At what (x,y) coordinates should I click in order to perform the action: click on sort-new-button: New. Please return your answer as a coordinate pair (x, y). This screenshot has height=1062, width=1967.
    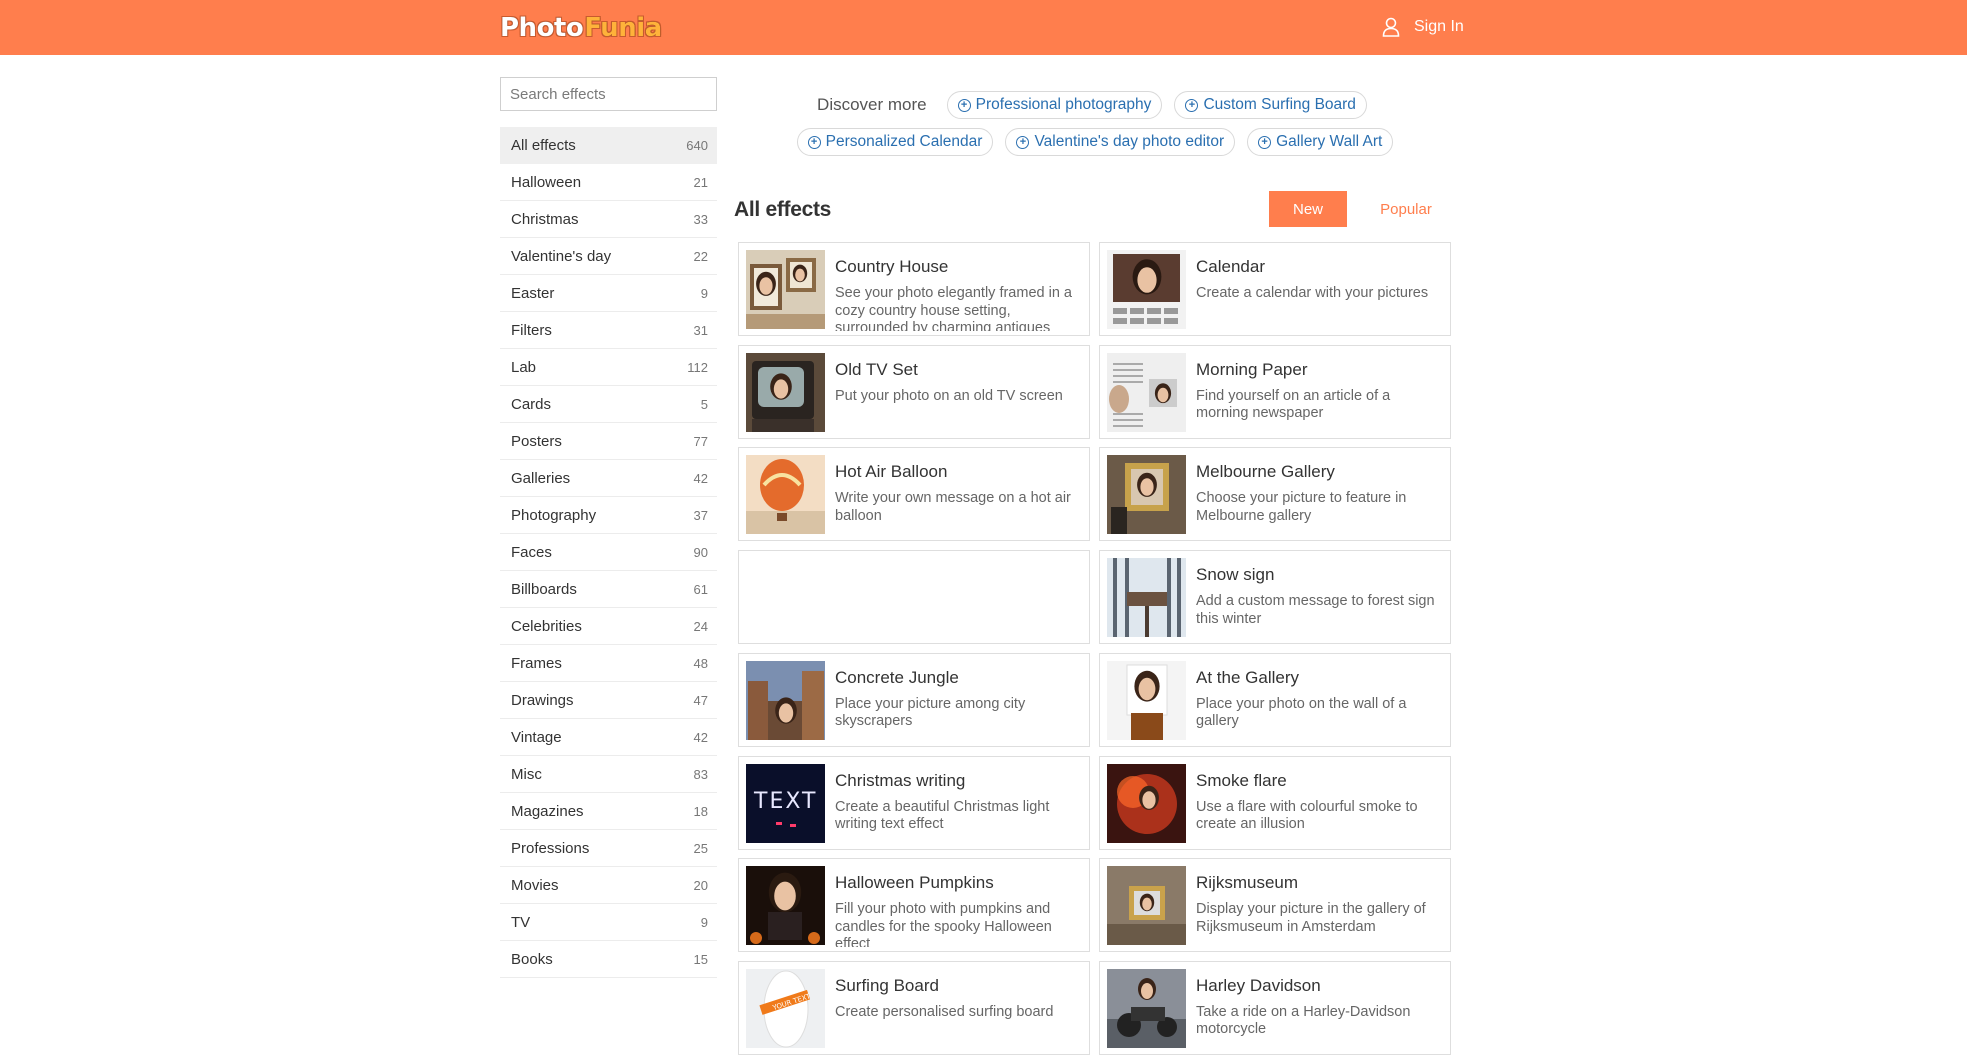
    Looking at the image, I should click on (1308, 209).